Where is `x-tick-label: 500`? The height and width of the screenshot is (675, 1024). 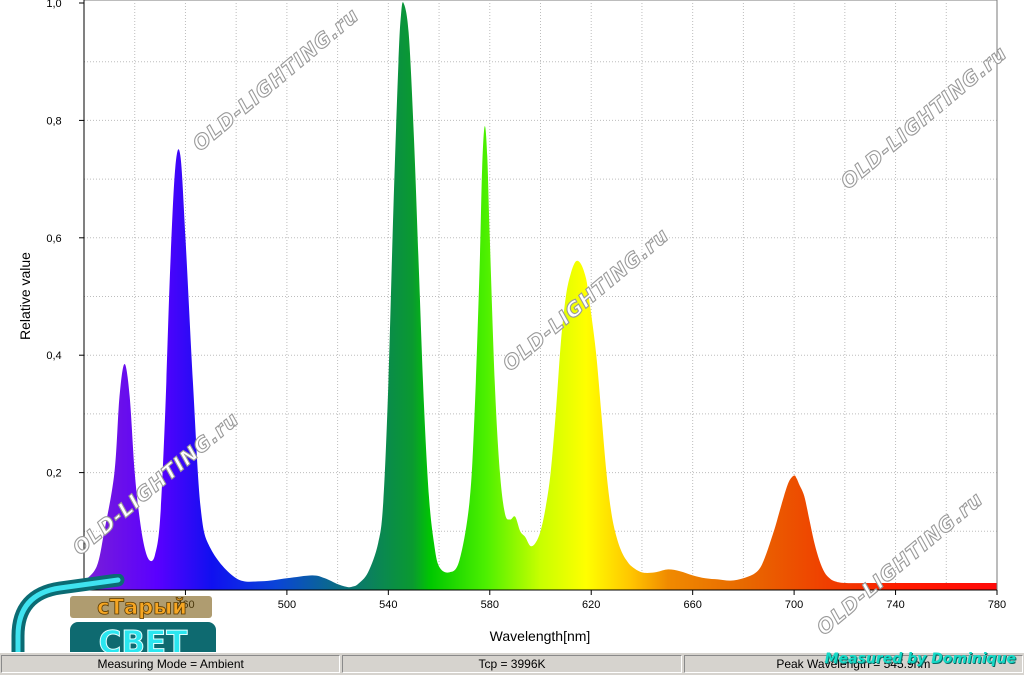
x-tick-label: 500 is located at coordinates (287, 605).